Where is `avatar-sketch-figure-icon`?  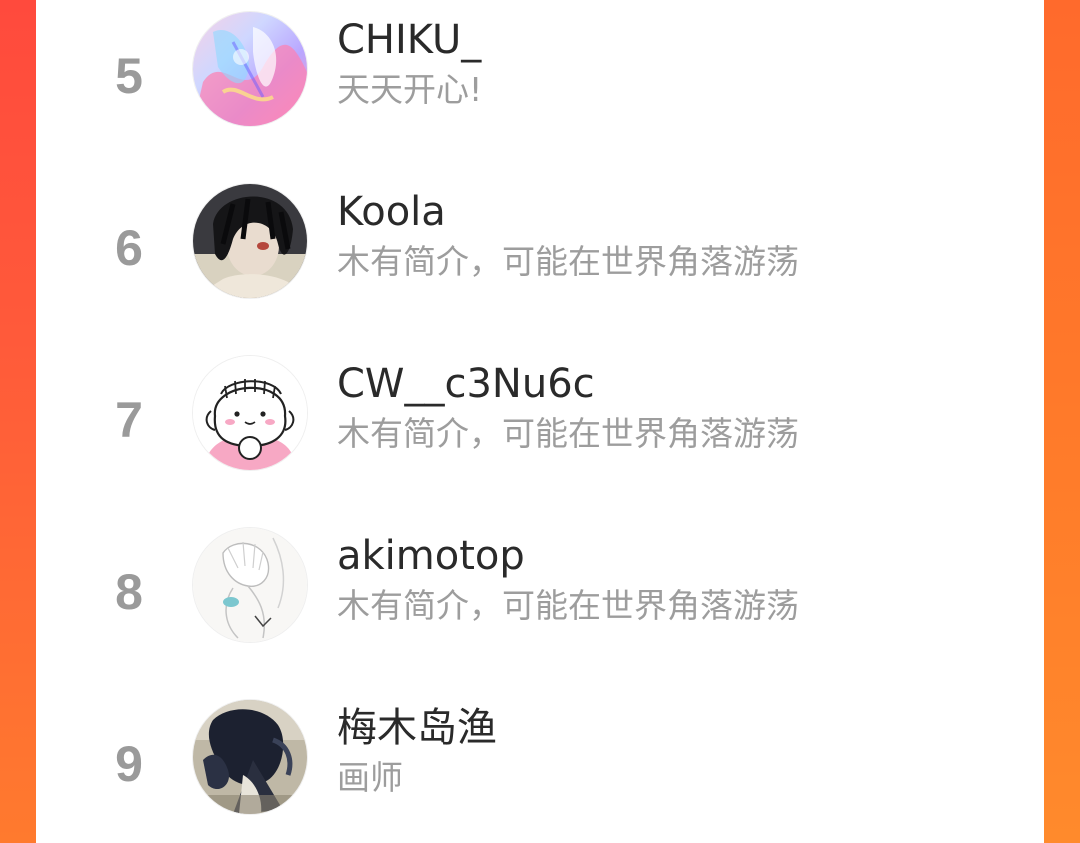 avatar-sketch-figure-icon is located at coordinates (250, 585).